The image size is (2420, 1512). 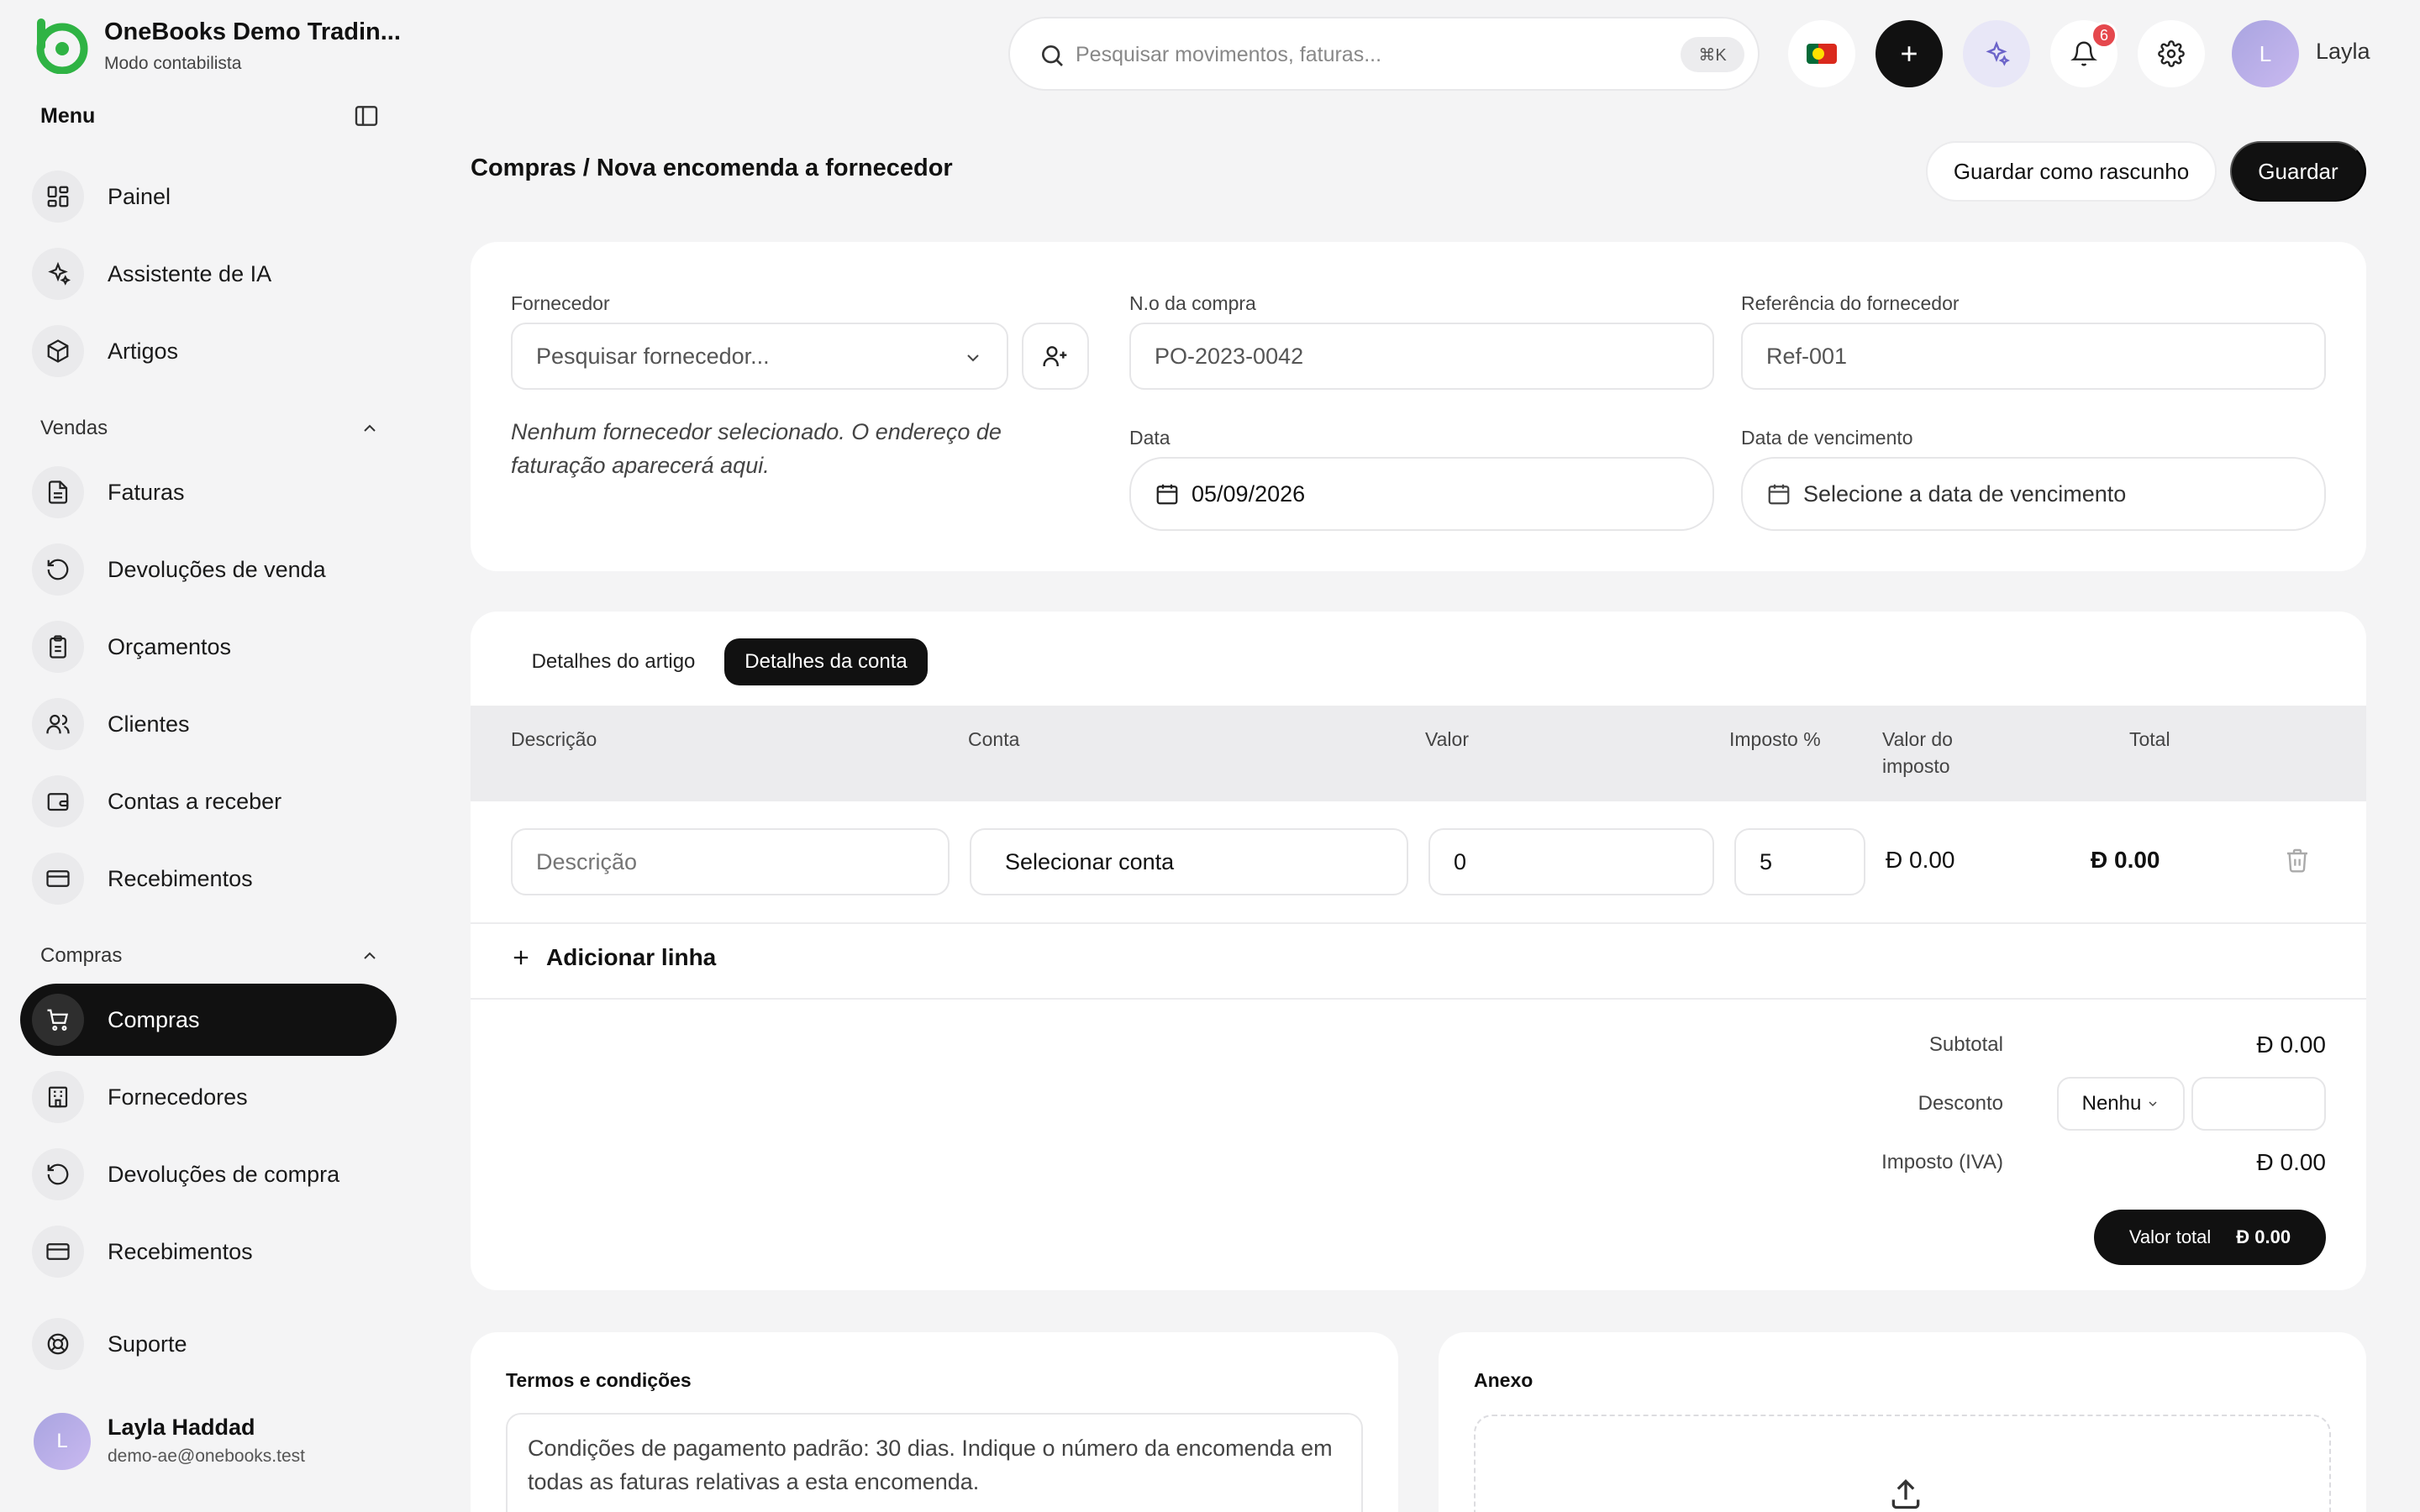 I want to click on sidebar-item-clientes: Clientes, so click(x=208, y=724).